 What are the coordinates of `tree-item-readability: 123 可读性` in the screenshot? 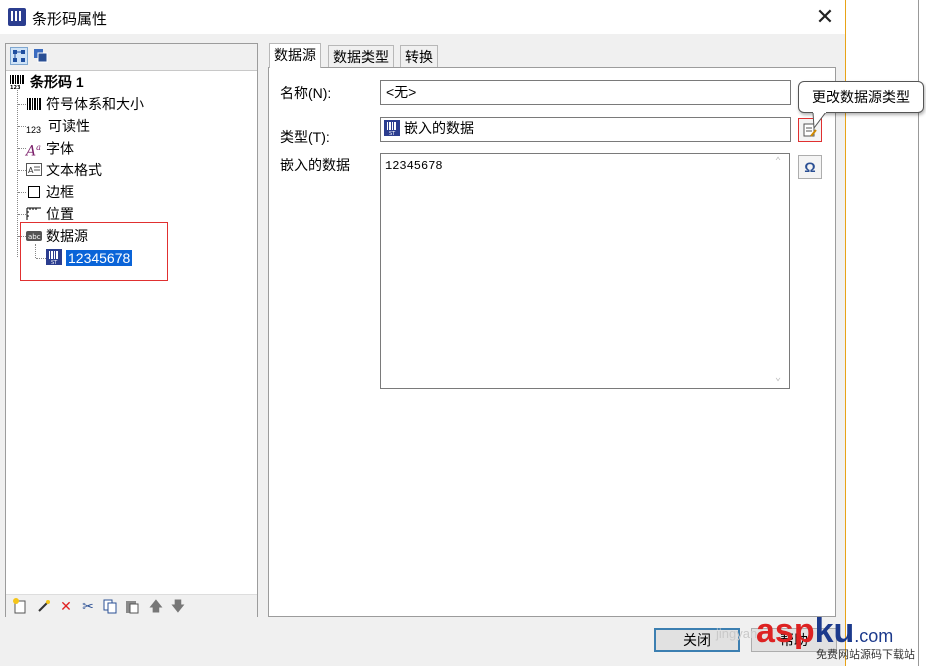 It's located at (58, 126).